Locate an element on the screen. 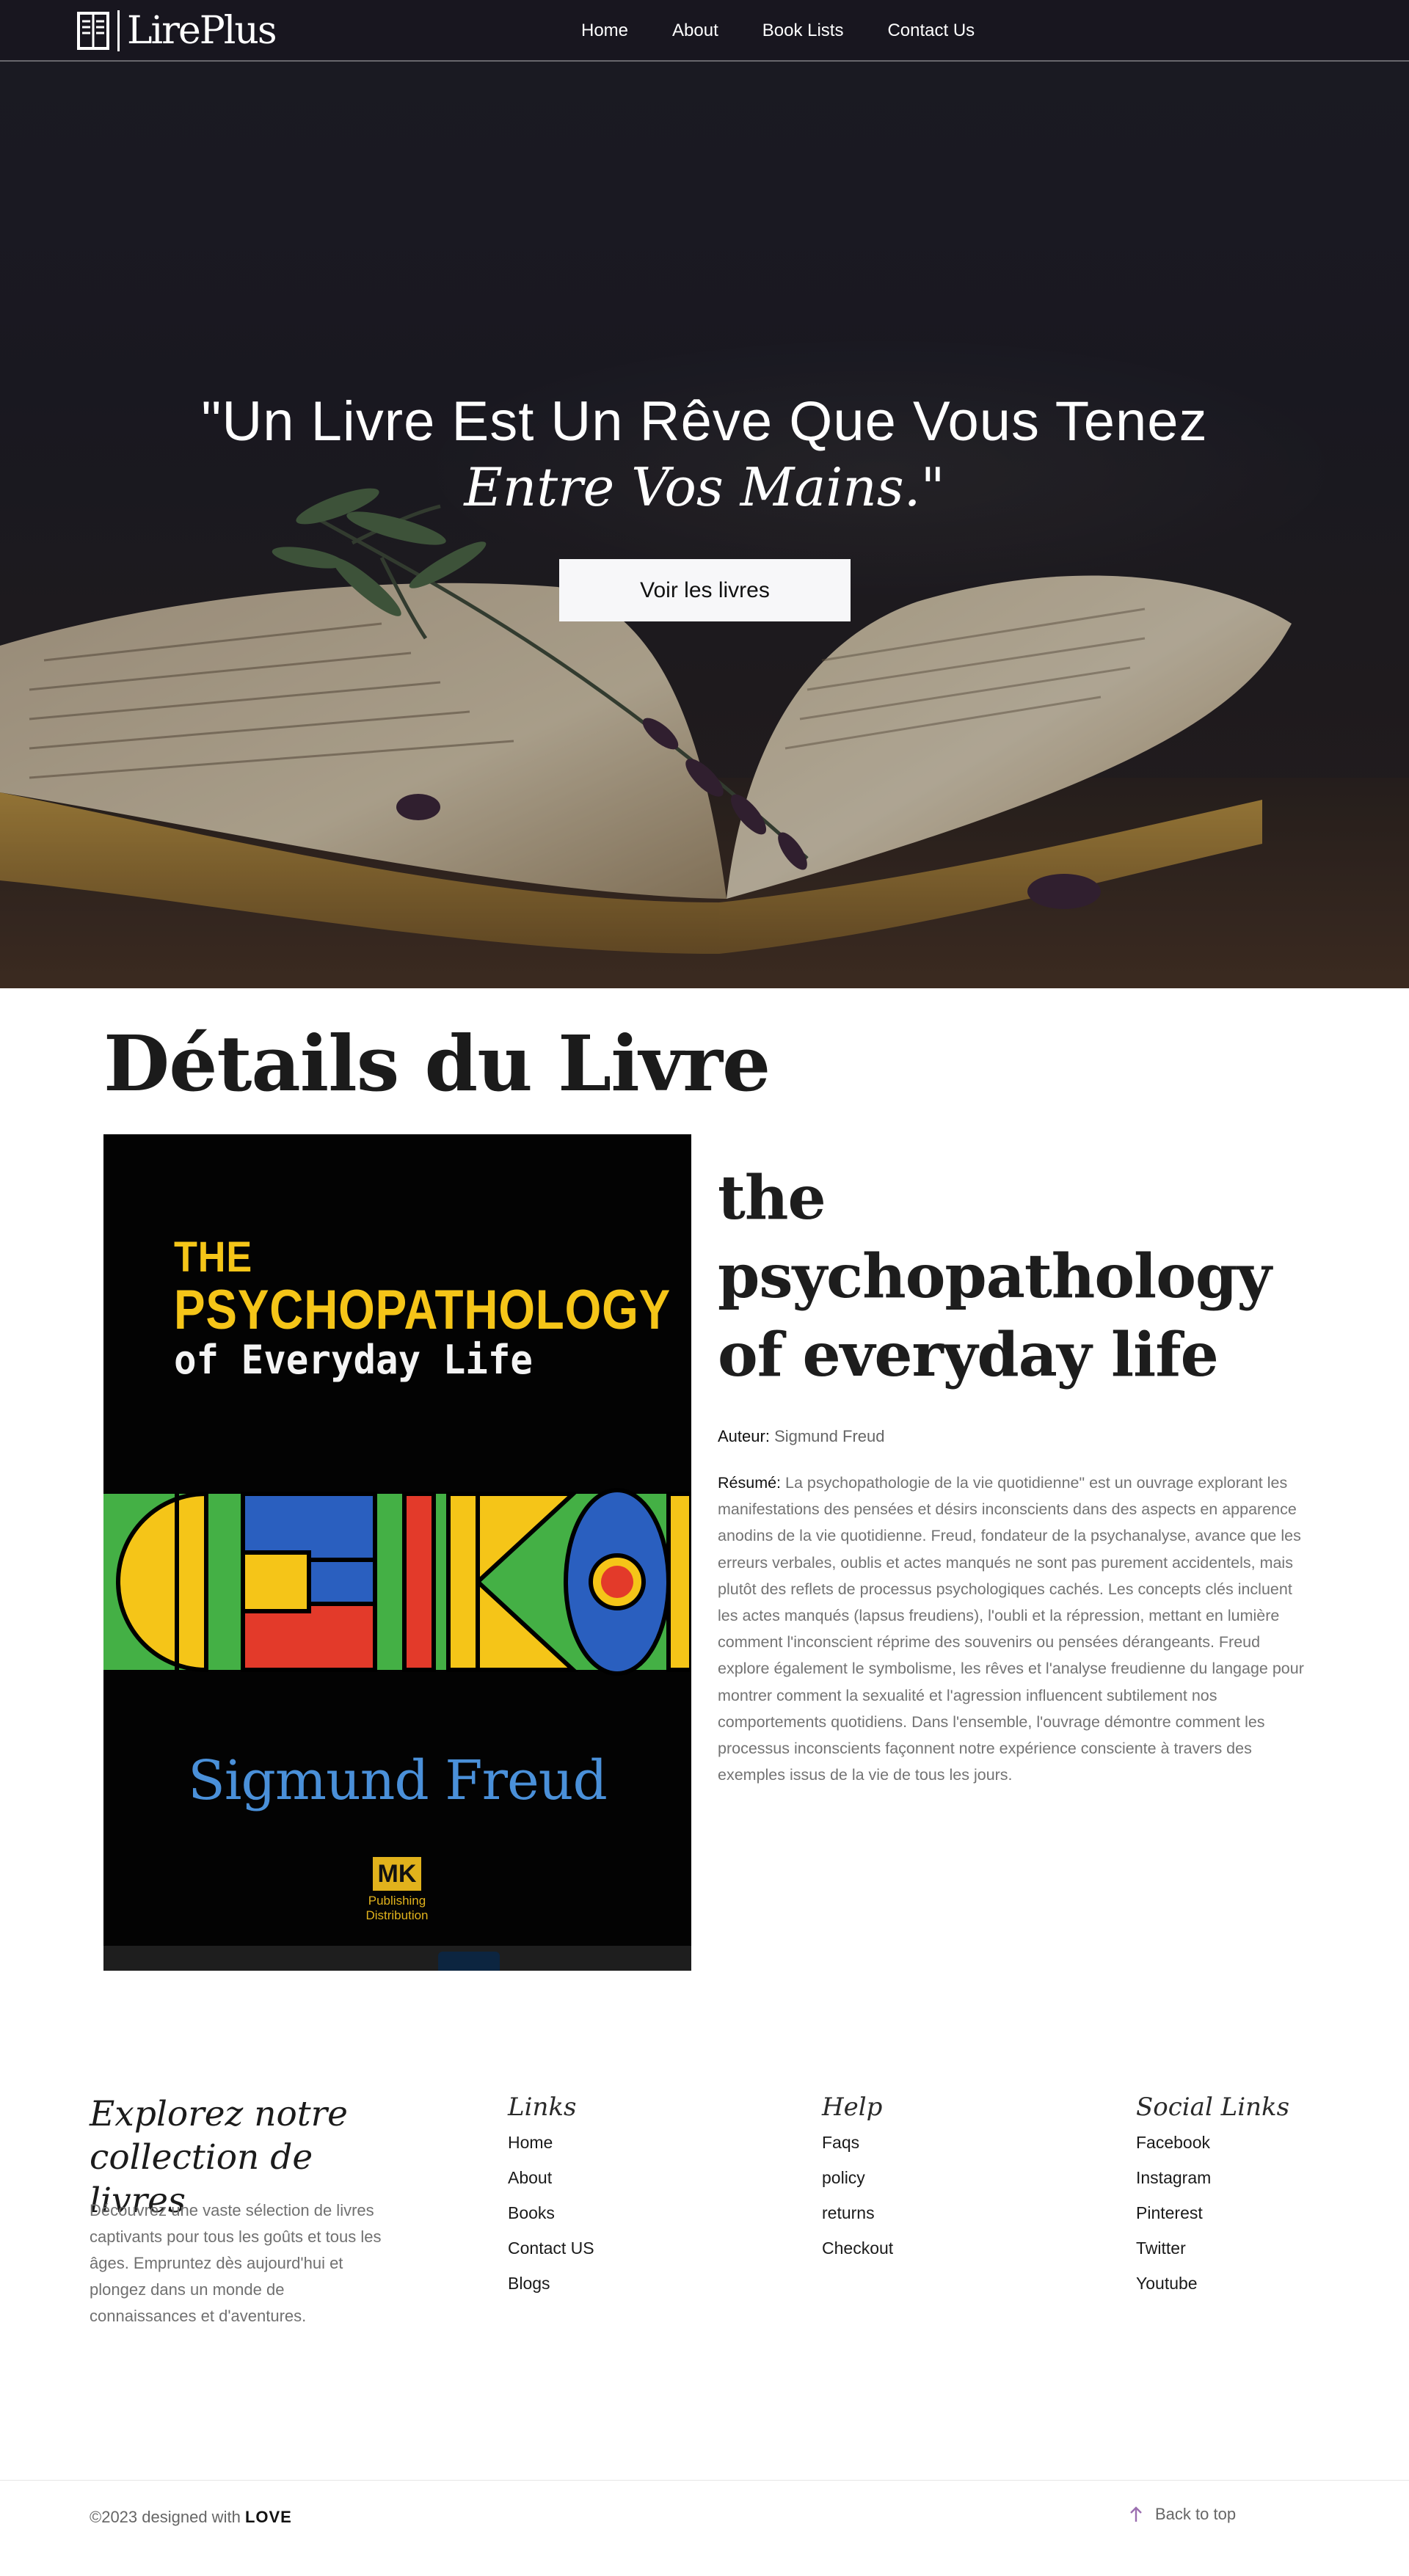 The image size is (1409, 2576). cover-bottom-tab is located at coordinates (469, 1961).